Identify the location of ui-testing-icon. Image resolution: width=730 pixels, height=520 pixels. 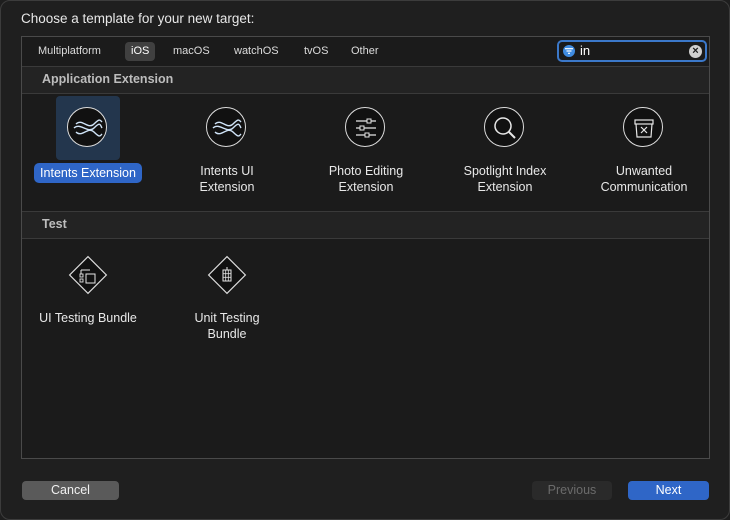
(88, 275).